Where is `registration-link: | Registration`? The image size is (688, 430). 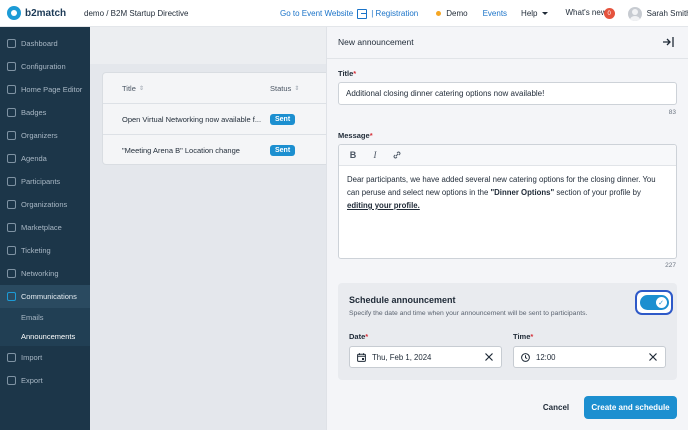
registration-link: | Registration is located at coordinates (394, 13).